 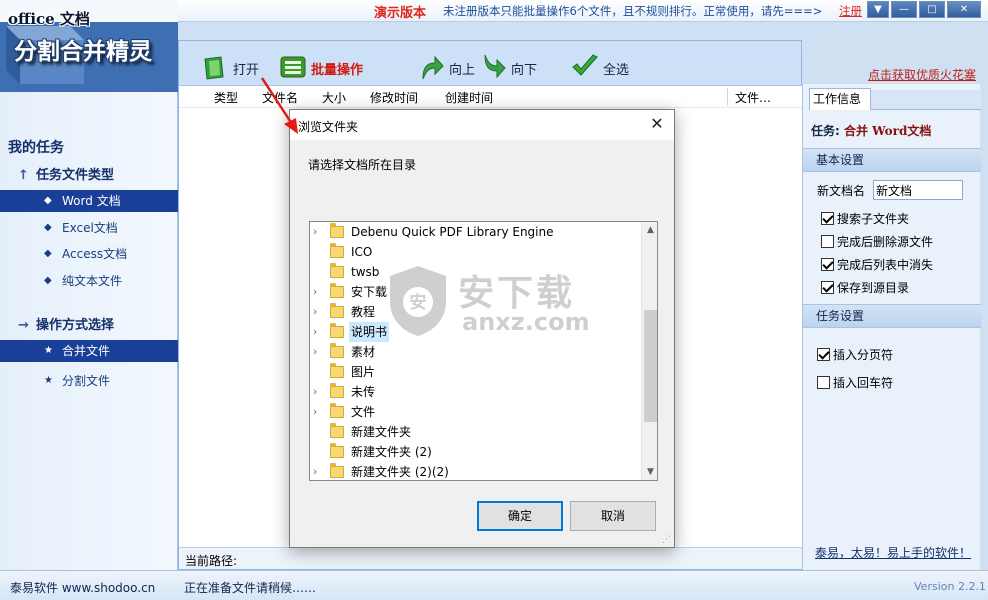 What do you see at coordinates (865, 287) in the screenshot?
I see `save-to-source-checkbox: 保存到源目录` at bounding box center [865, 287].